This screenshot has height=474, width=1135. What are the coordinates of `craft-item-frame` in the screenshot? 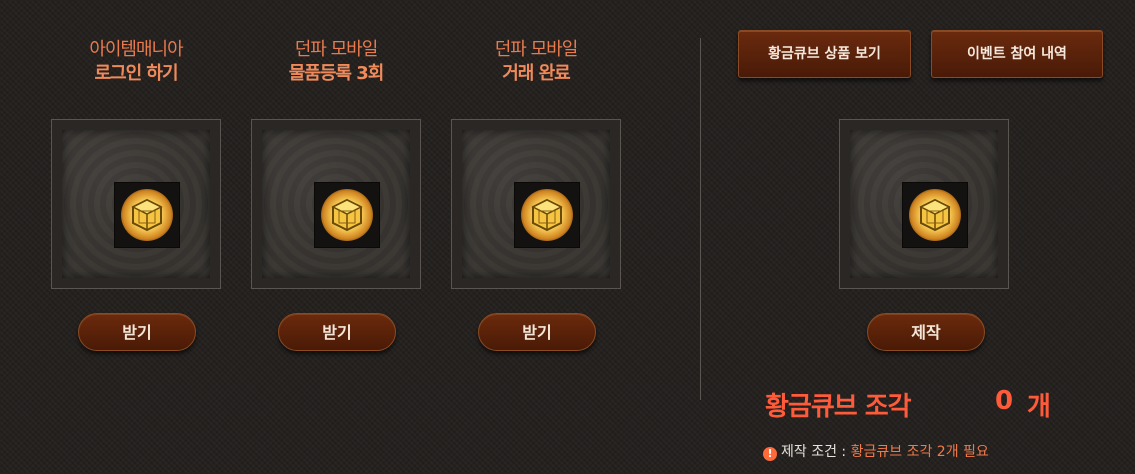 It's located at (924, 204).